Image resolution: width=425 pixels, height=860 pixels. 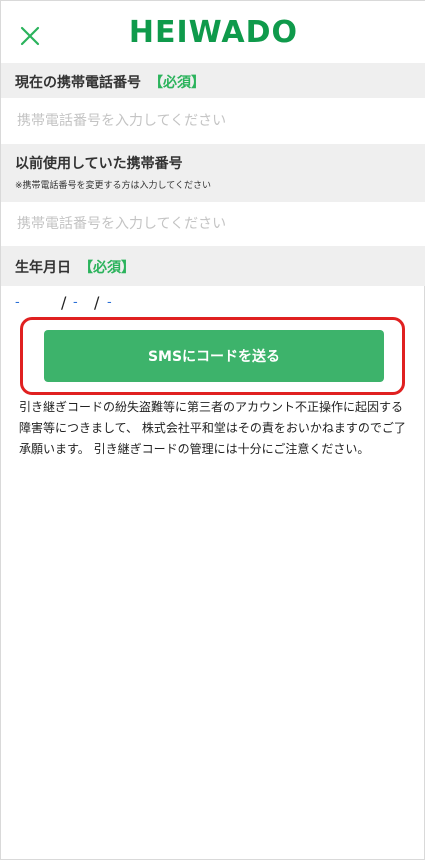 What do you see at coordinates (213, 266) in the screenshot?
I see `birthdate-section-header: 生年月日 【必須】` at bounding box center [213, 266].